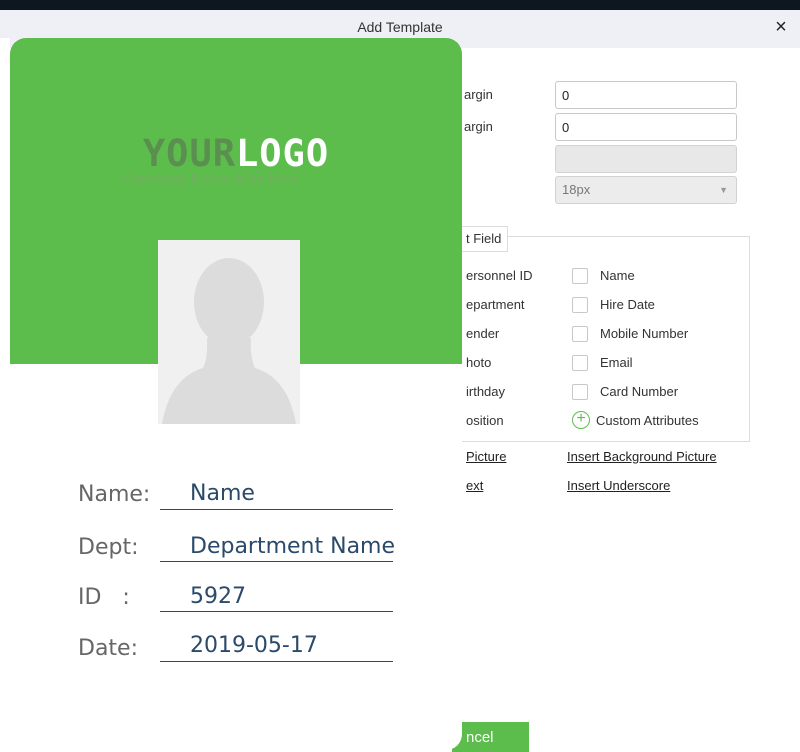  Describe the element at coordinates (580, 305) in the screenshot. I see `hire-date-checkbox` at that location.